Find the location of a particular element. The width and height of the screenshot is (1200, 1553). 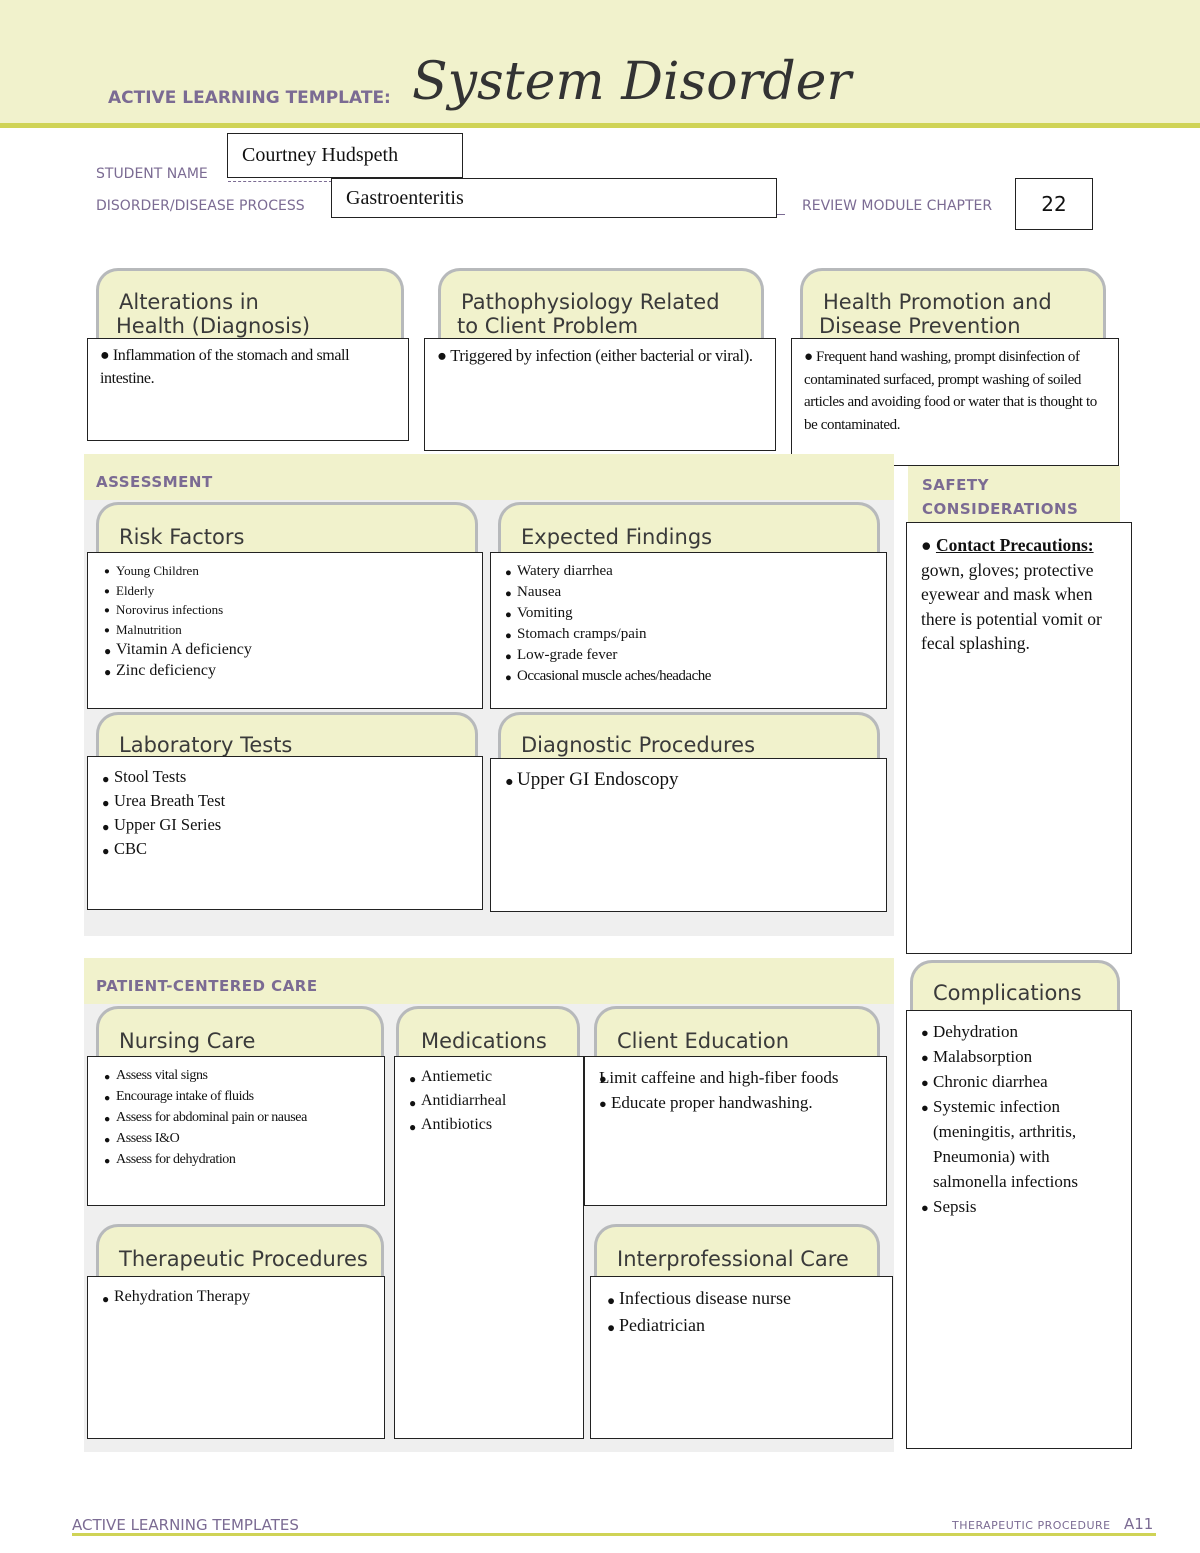

list-item: Malabsorption is located at coordinates (1019, 1057).